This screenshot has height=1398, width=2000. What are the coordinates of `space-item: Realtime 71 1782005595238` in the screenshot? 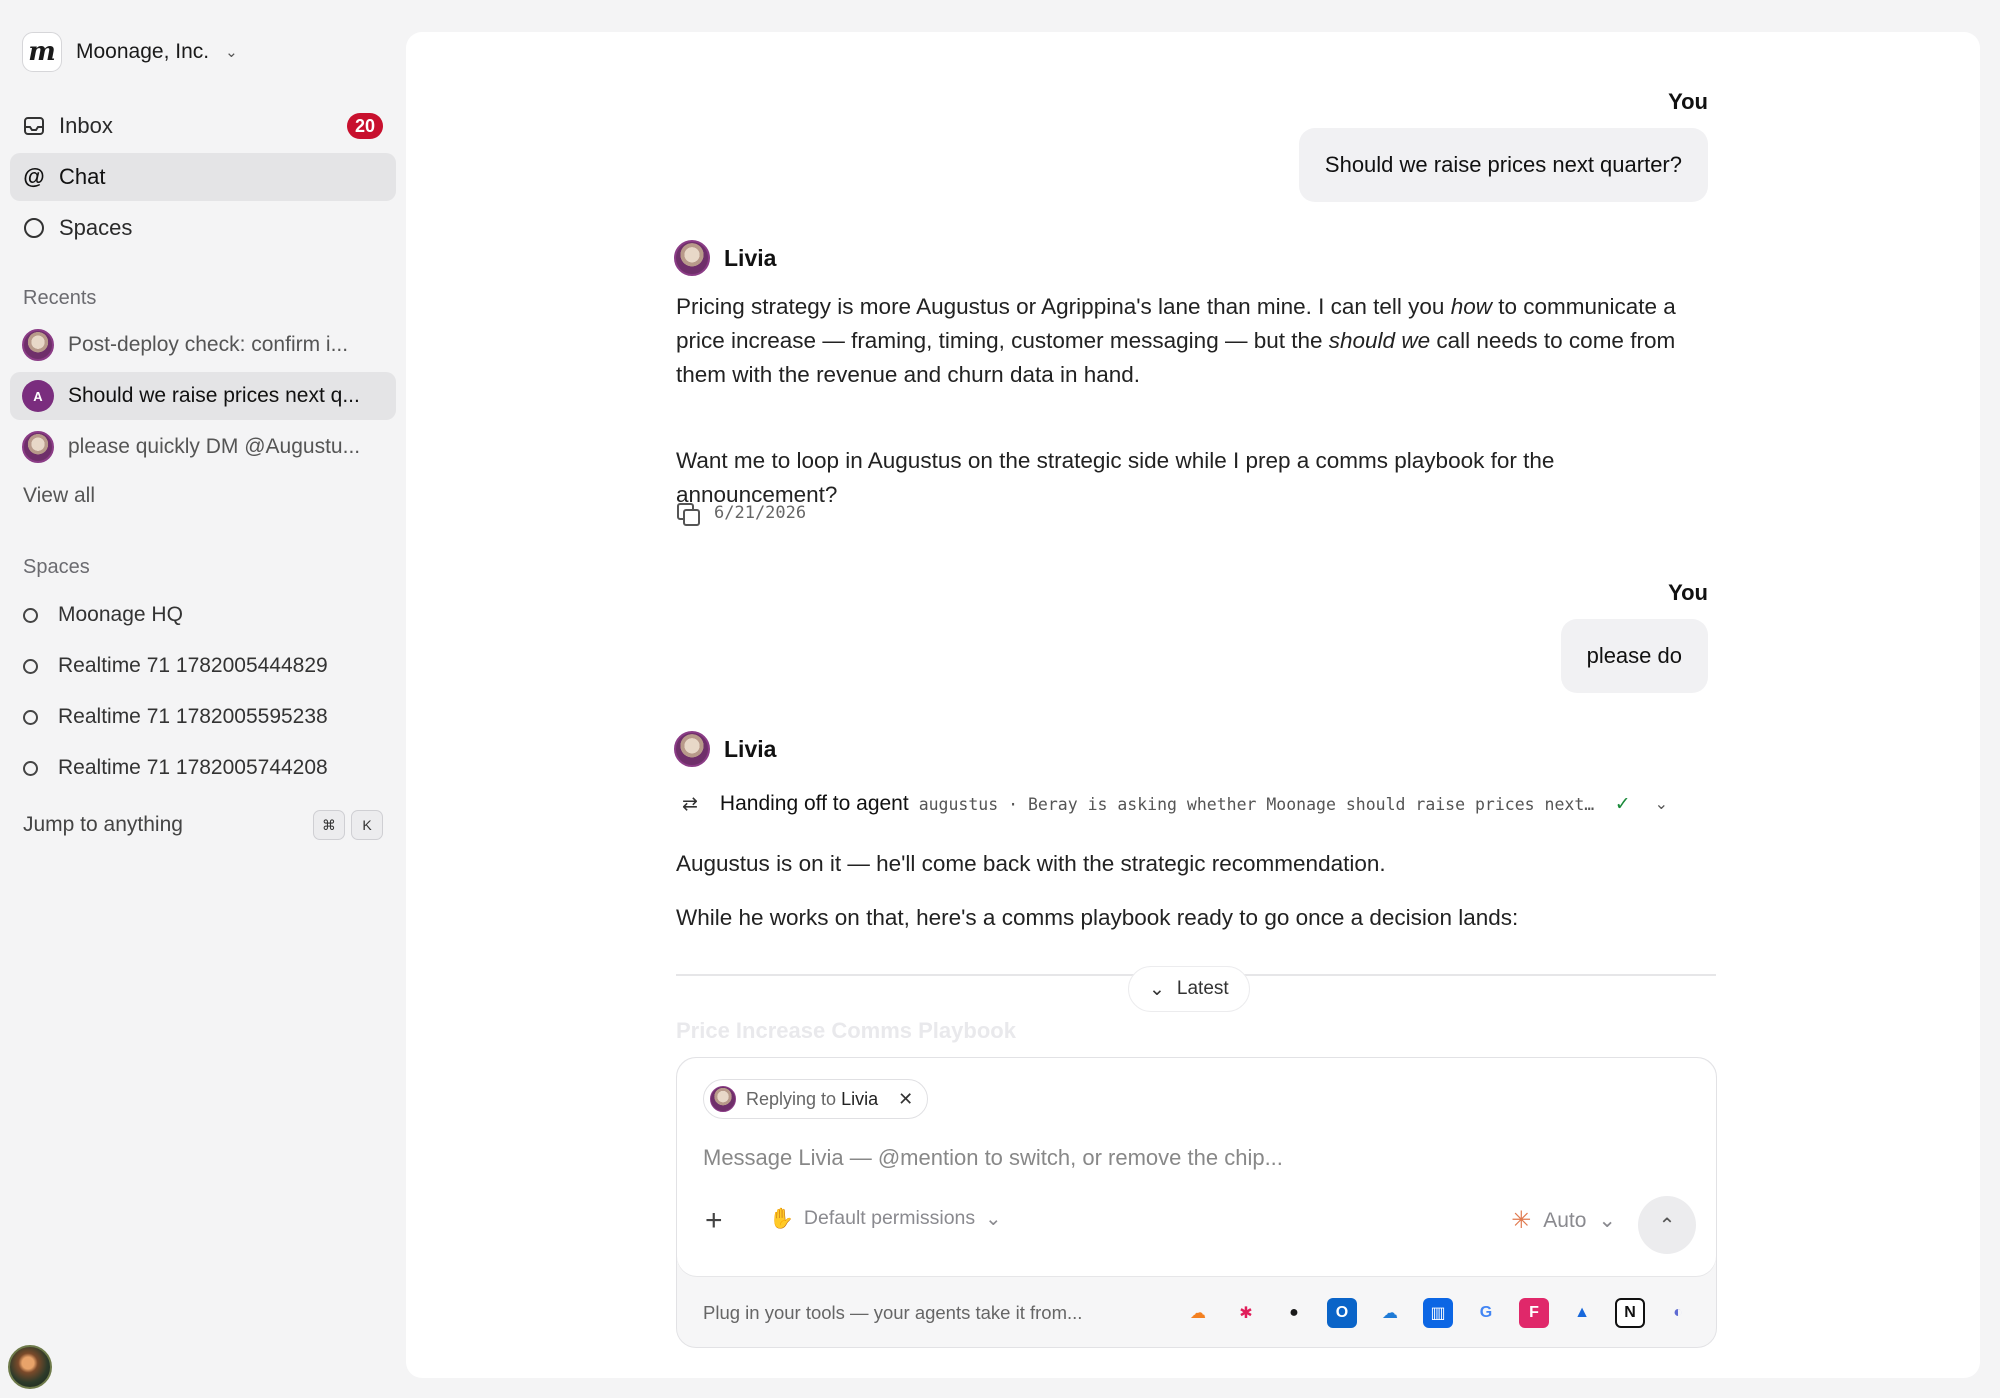 It's located at (175, 717).